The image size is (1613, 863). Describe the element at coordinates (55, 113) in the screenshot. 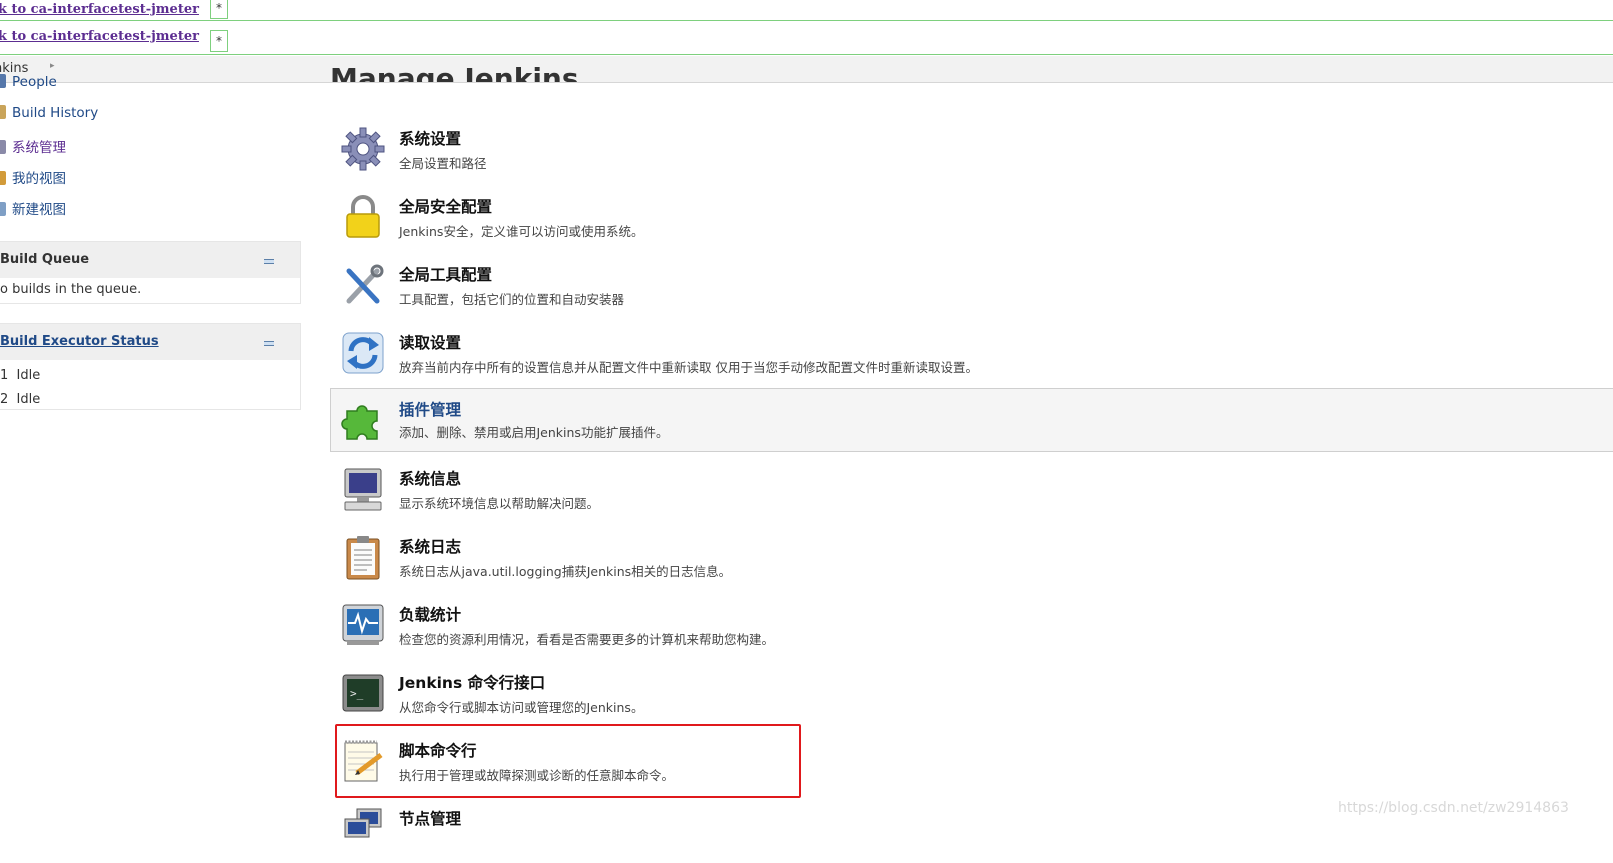

I see `sidebar-item-label: Build History` at that location.